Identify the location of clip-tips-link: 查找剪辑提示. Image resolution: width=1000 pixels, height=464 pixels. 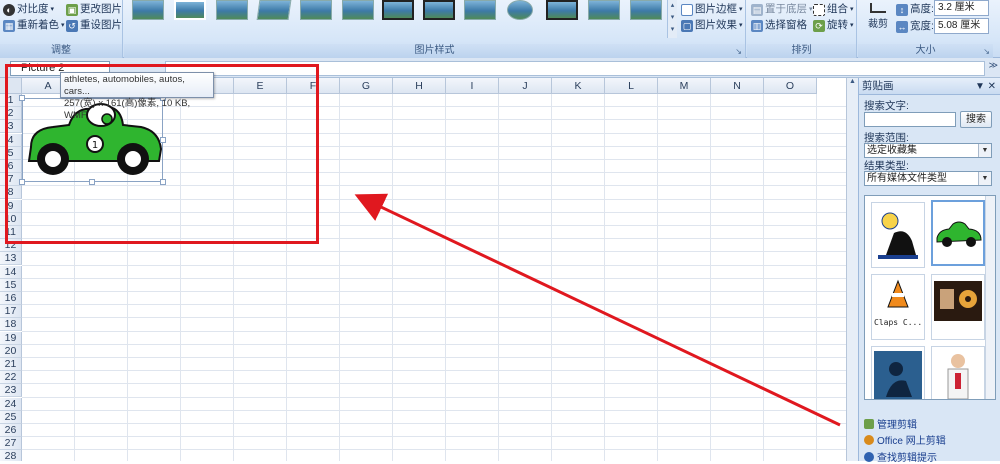
(900, 456).